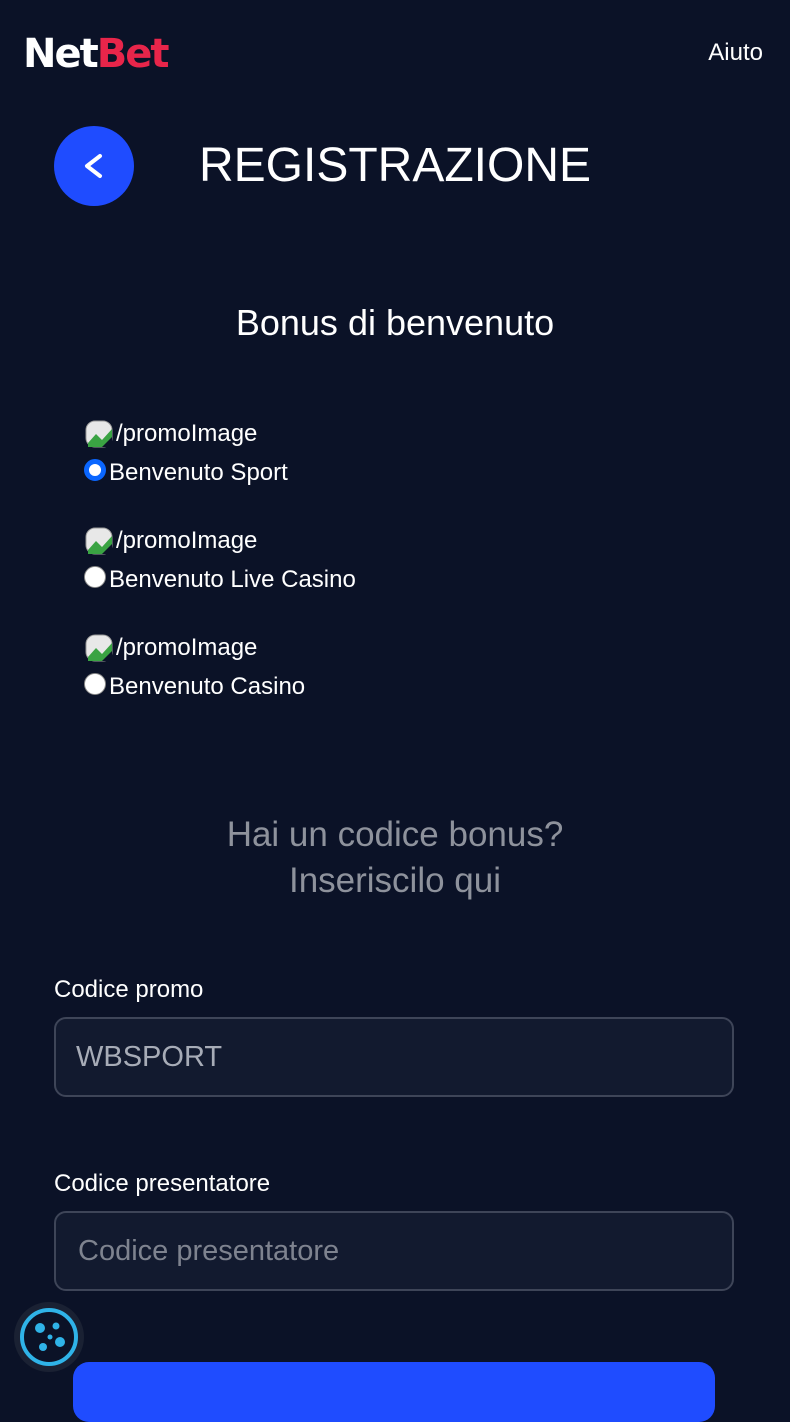 The height and width of the screenshot is (1422, 790). I want to click on radio-benvenuto-live-casino: Benvenuto Live Casino, so click(220, 579).